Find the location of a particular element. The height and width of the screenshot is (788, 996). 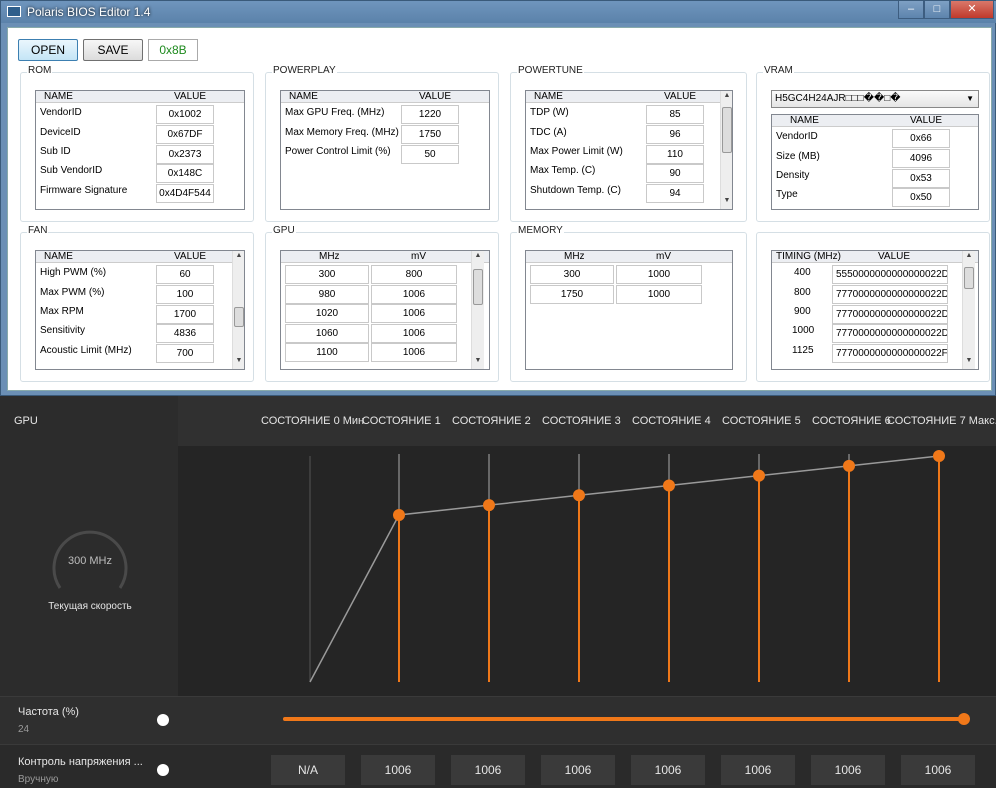

state-1-label: СОСТОЯНИЕ 1 is located at coordinates (401, 421).